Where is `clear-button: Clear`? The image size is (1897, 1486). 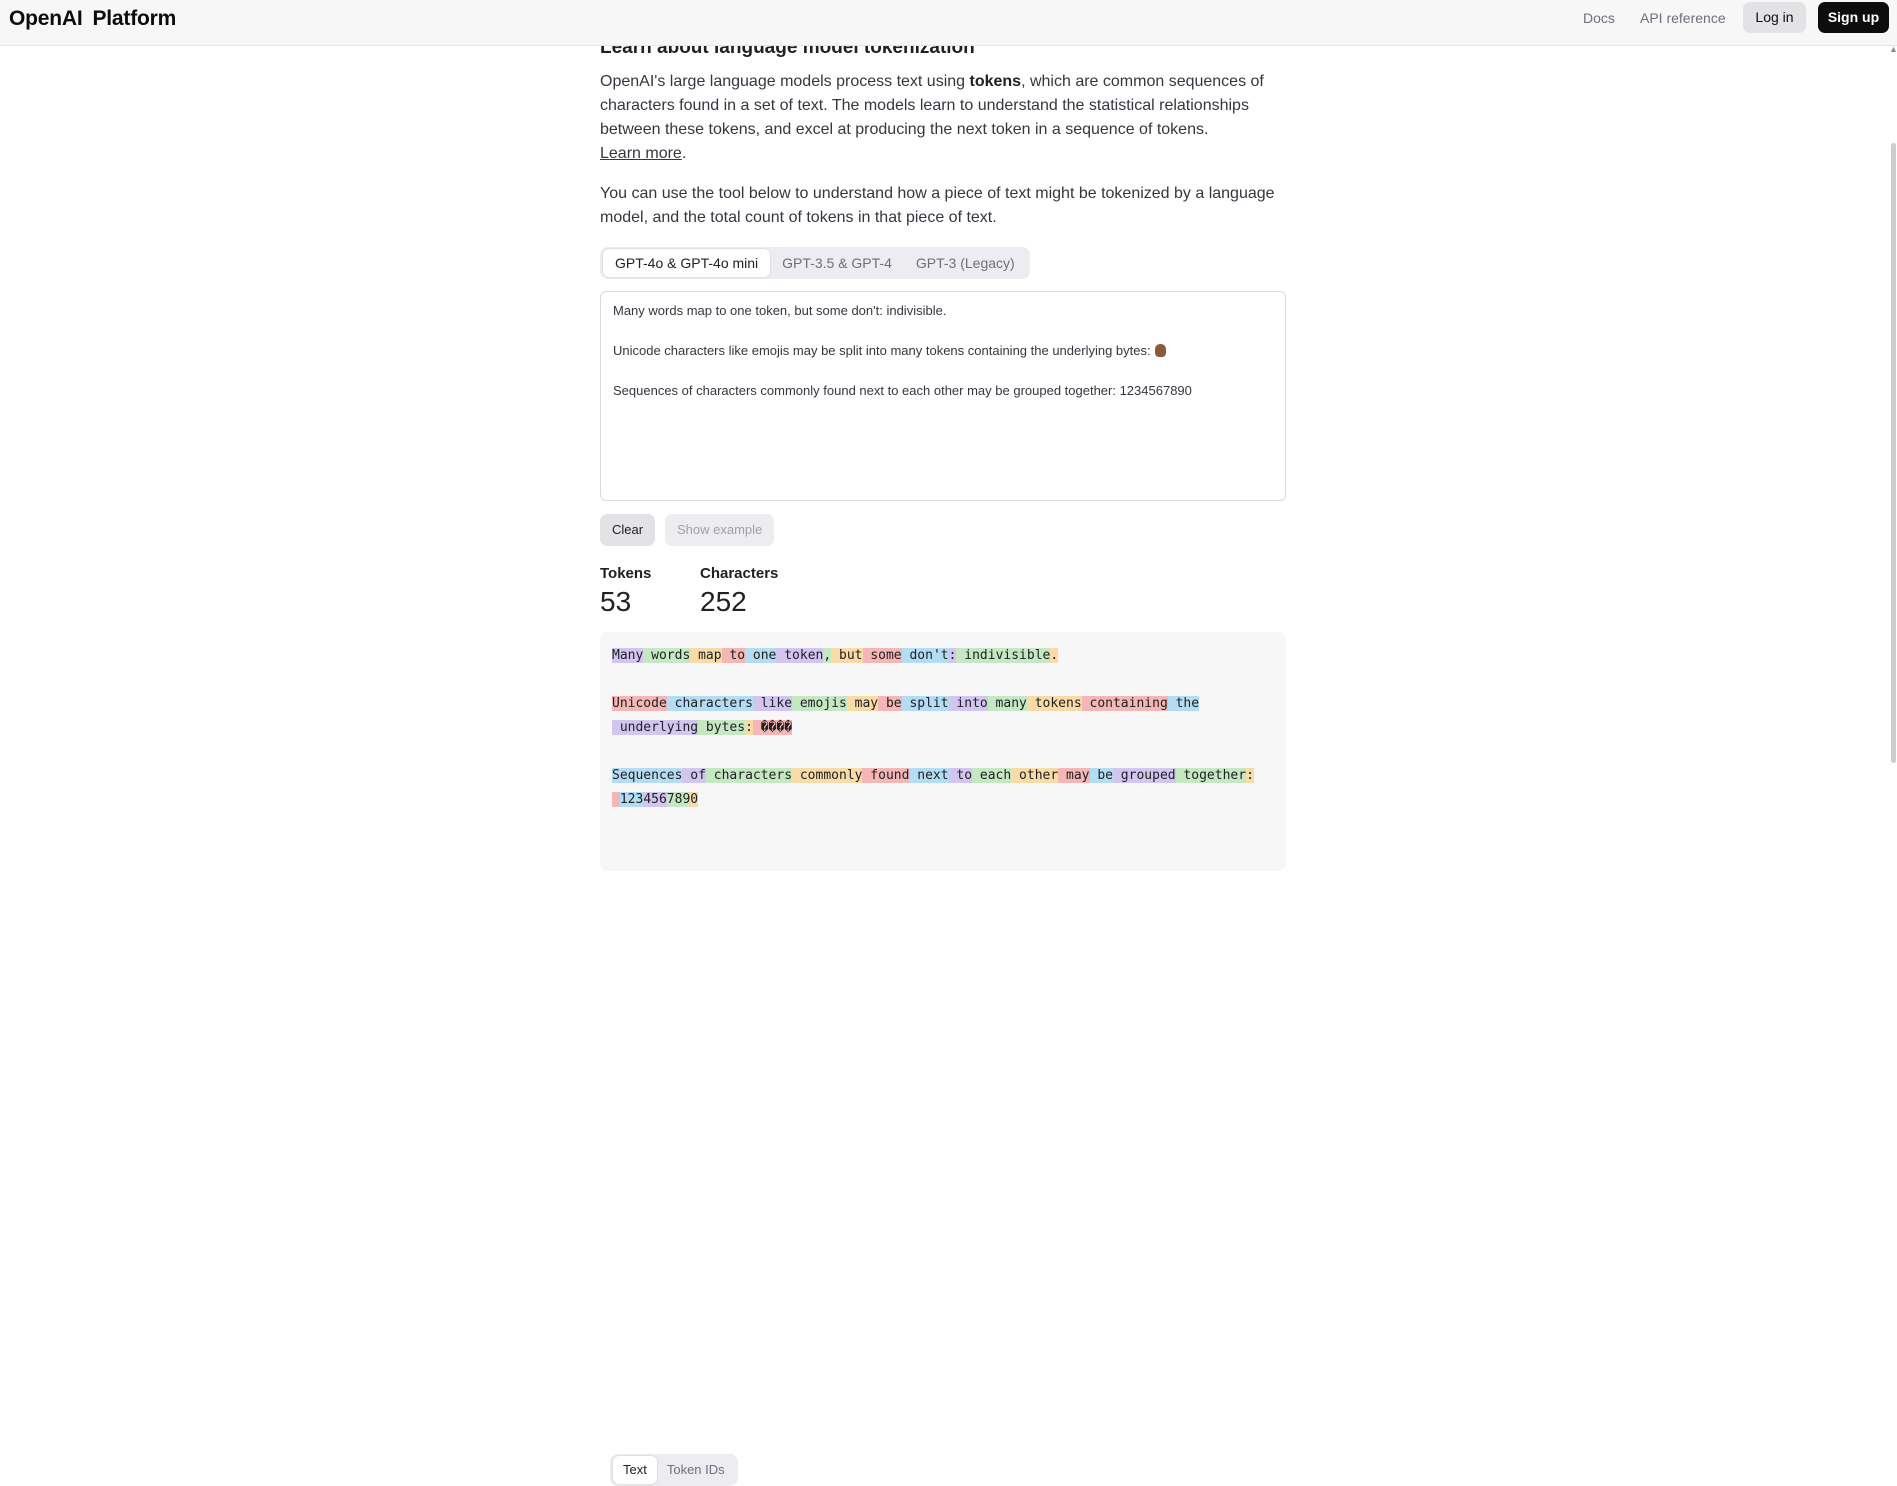
clear-button: Clear is located at coordinates (628, 530).